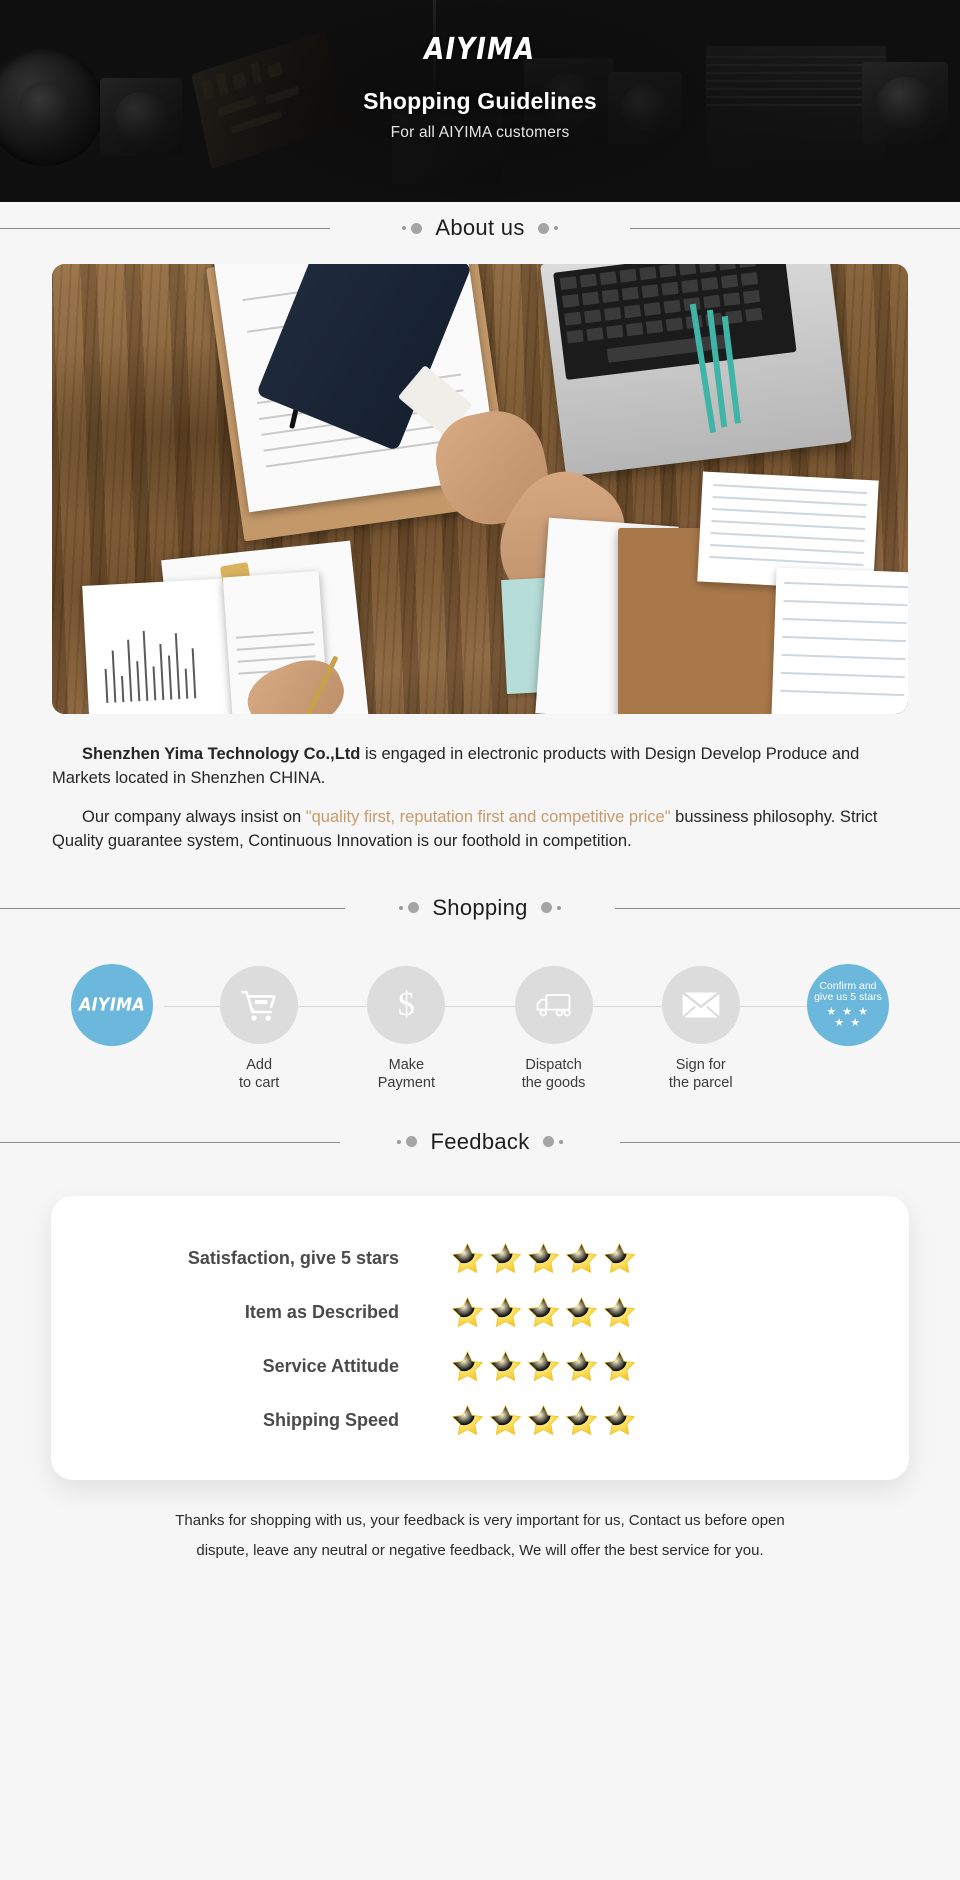 This screenshot has height=1880, width=960. I want to click on process-step-dispatch: Dispatch the goods, so click(554, 1029).